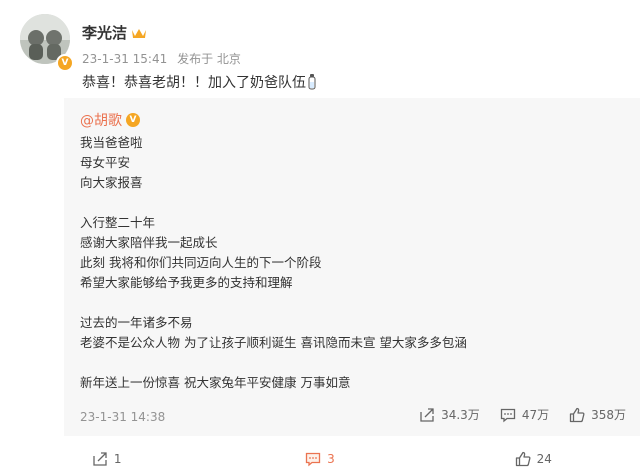  I want to click on repost-line: 母女平安, so click(105, 162).